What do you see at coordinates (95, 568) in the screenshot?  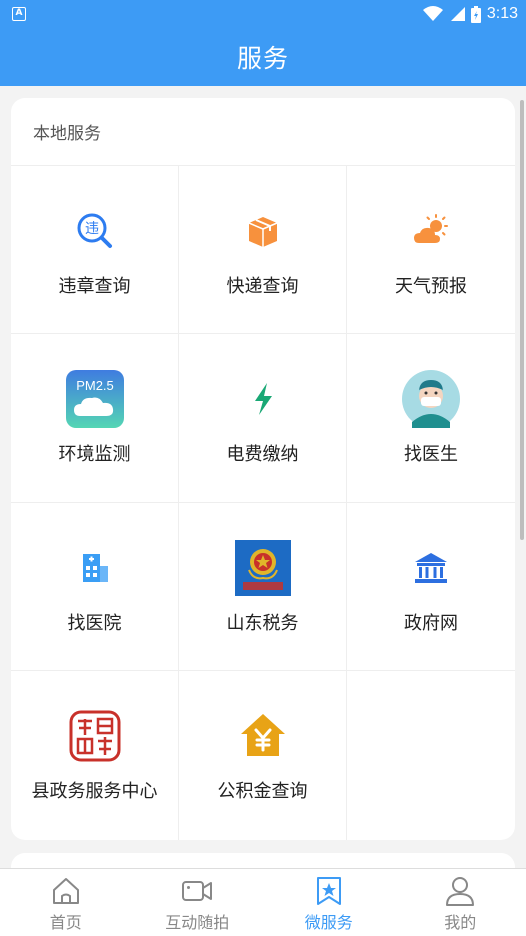 I see `hospital-icon` at bounding box center [95, 568].